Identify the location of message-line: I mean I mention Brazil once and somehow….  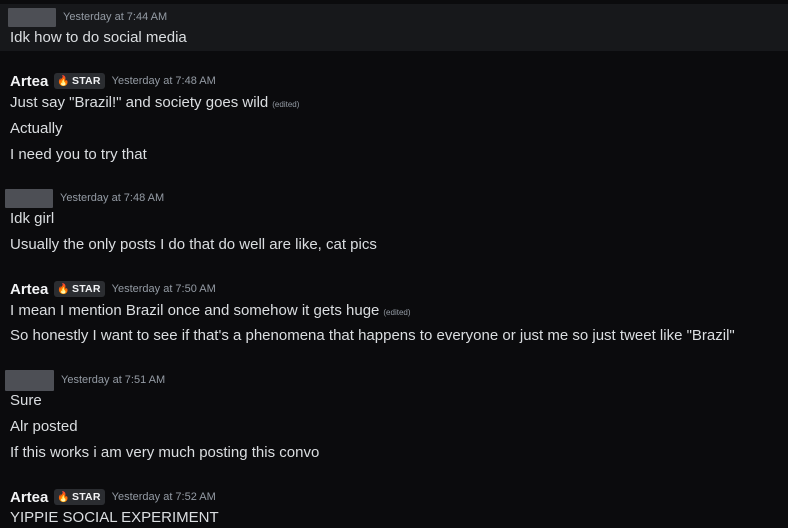
(195, 310).